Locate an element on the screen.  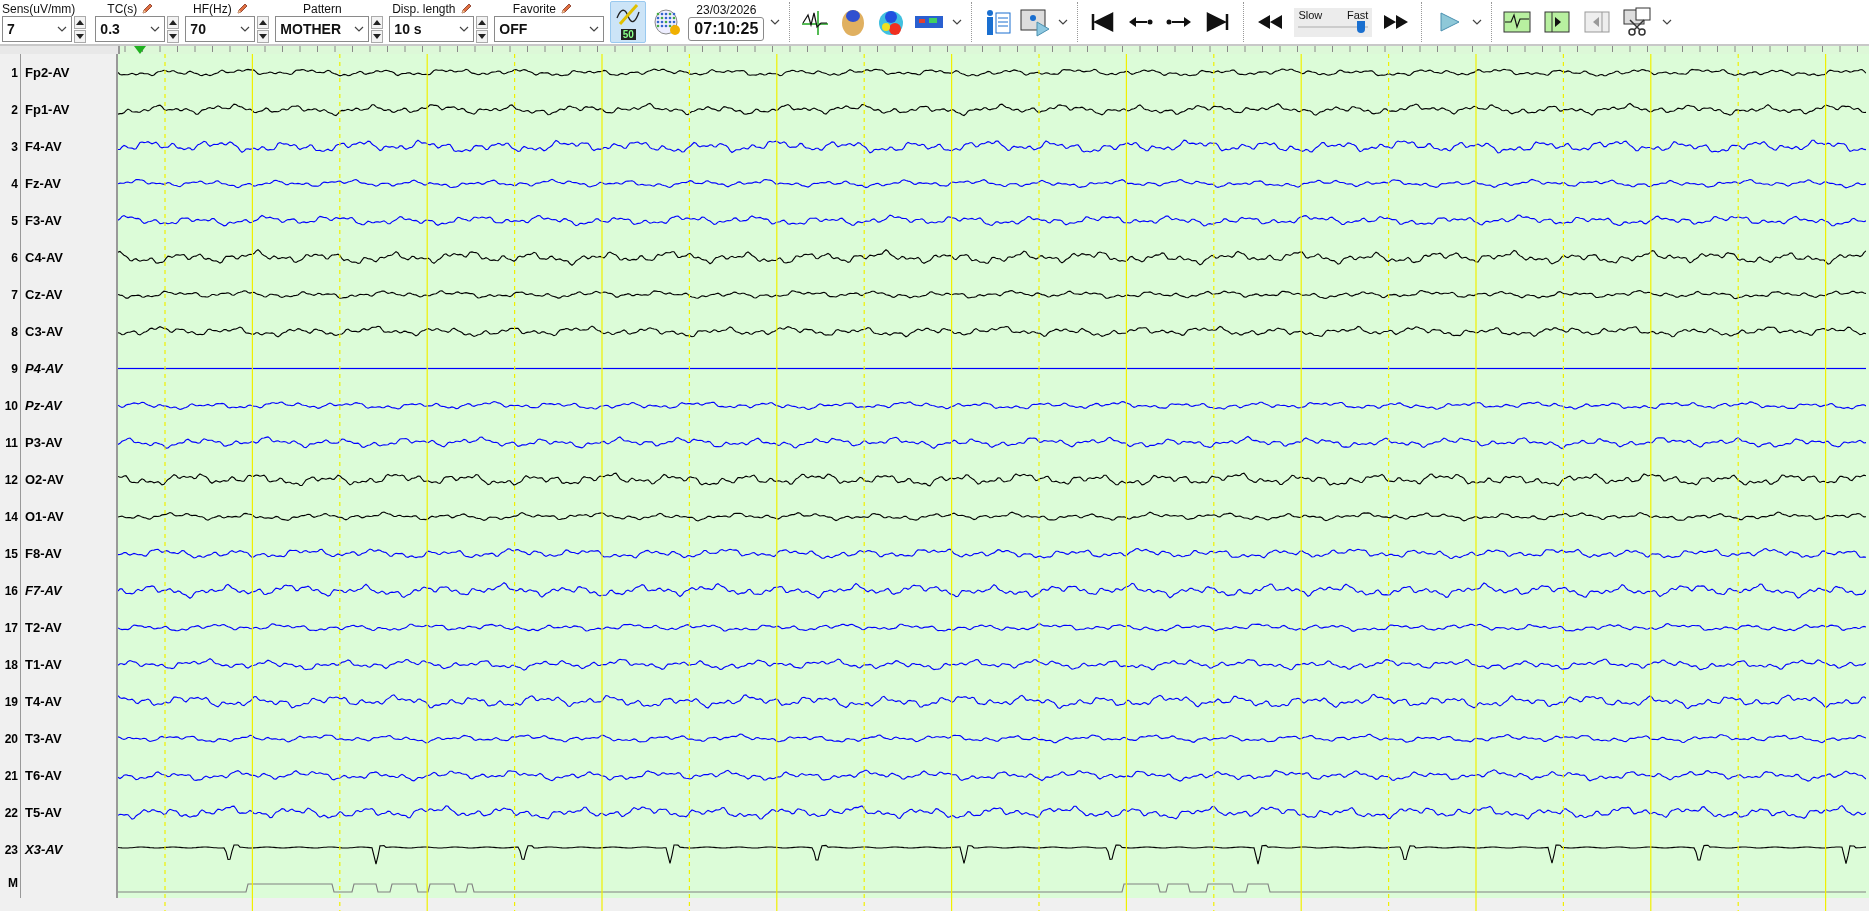
channel-name: T4-AV is located at coordinates (43, 701).